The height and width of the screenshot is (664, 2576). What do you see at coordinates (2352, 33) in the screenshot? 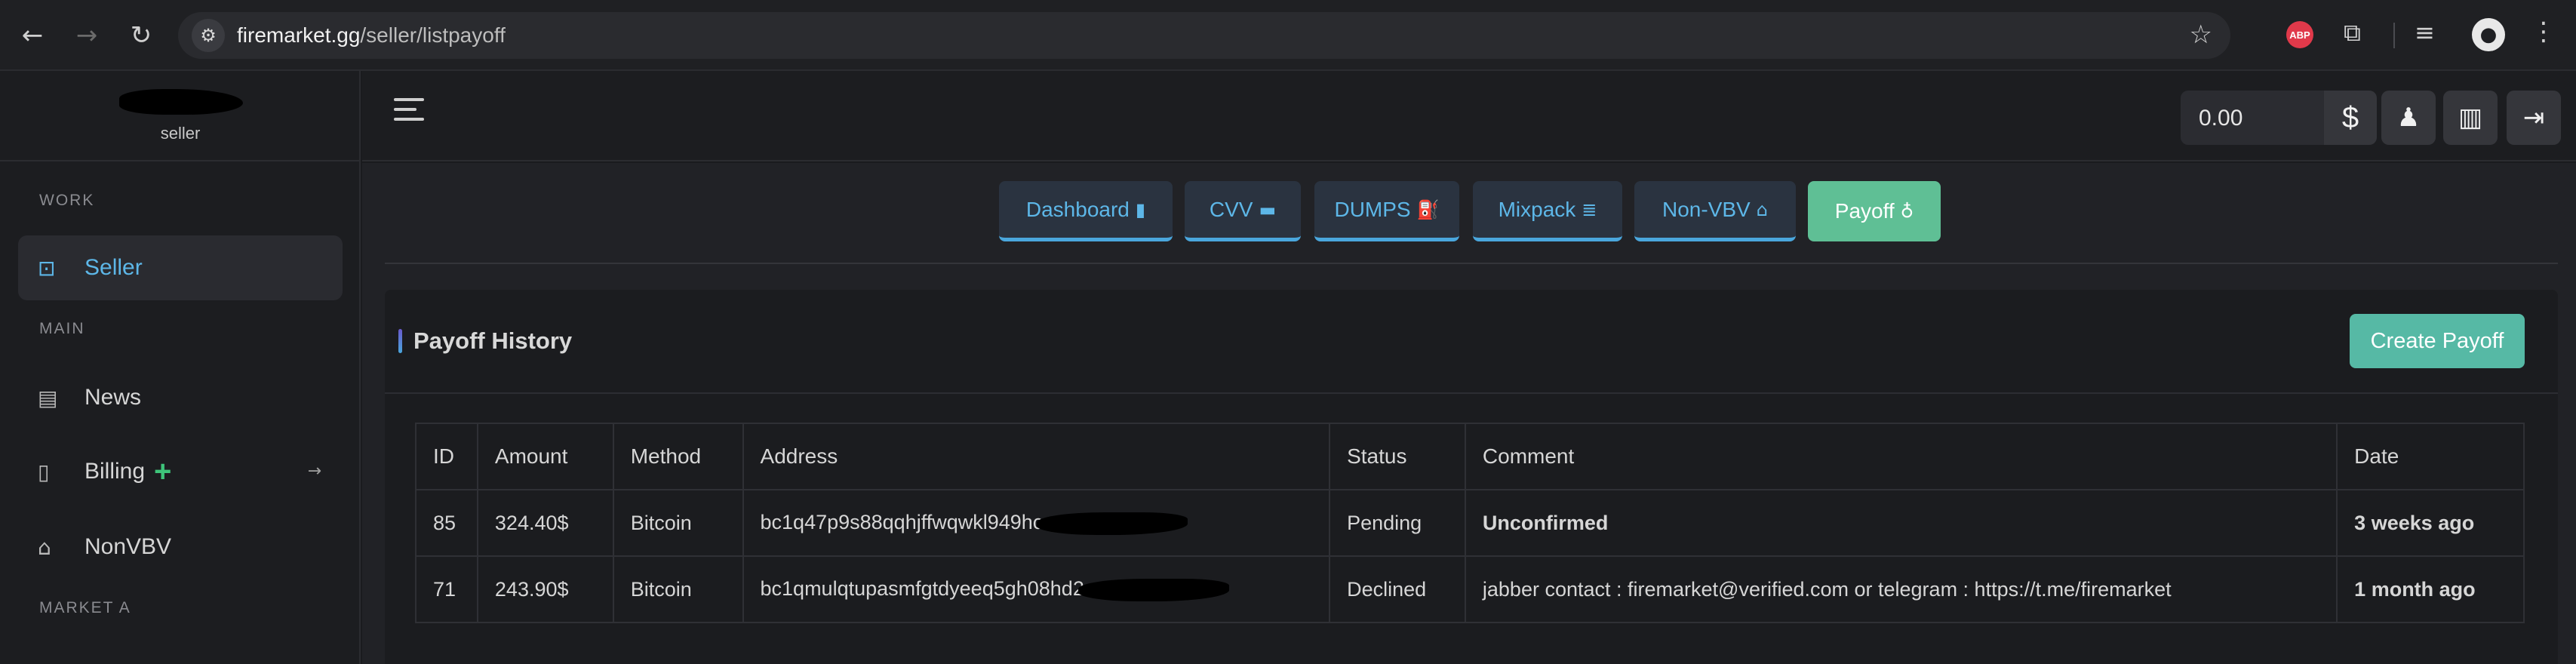
I see `extensions-puzzle-icon: ⧉` at bounding box center [2352, 33].